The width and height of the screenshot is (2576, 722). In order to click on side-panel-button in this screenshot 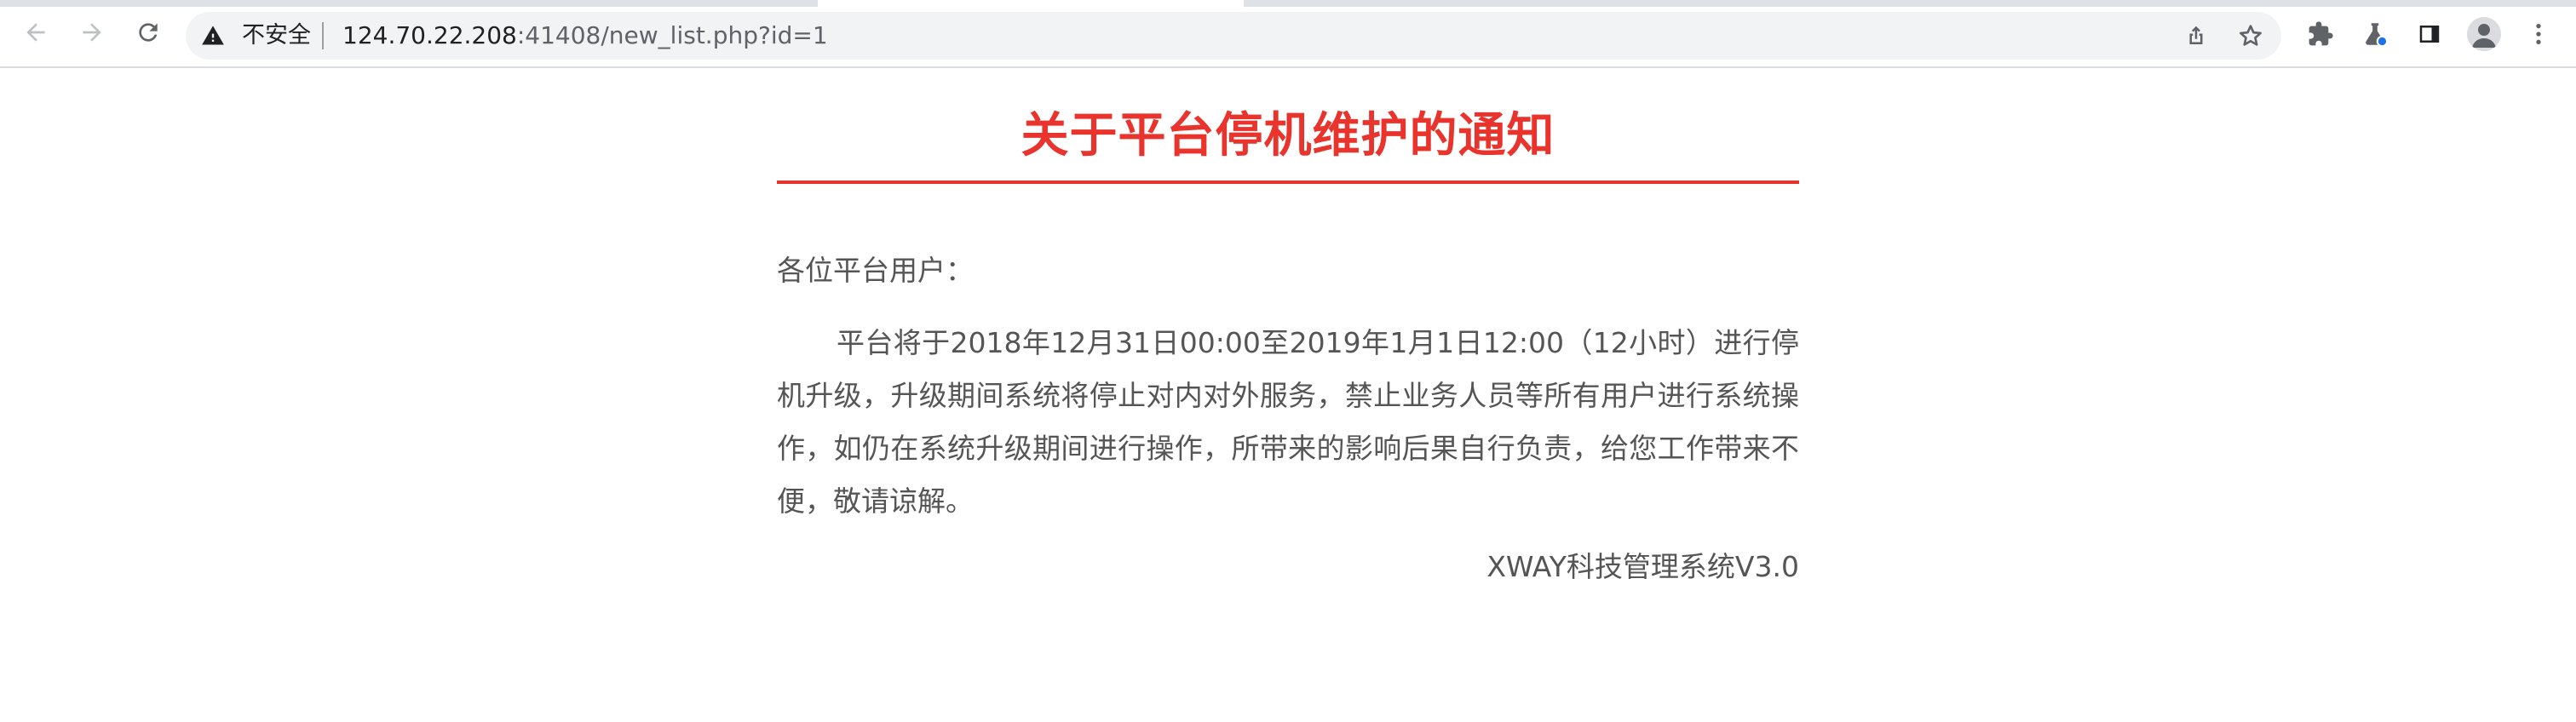, I will do `click(2429, 34)`.